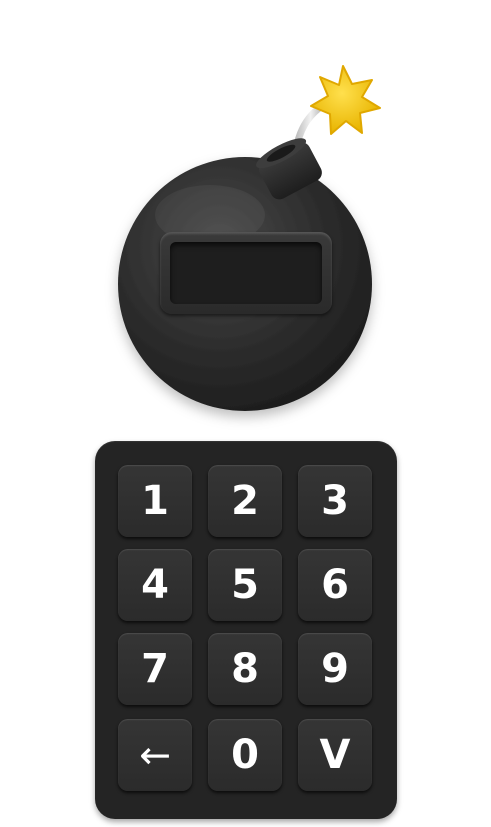  I want to click on submit-button: V, so click(335, 755).